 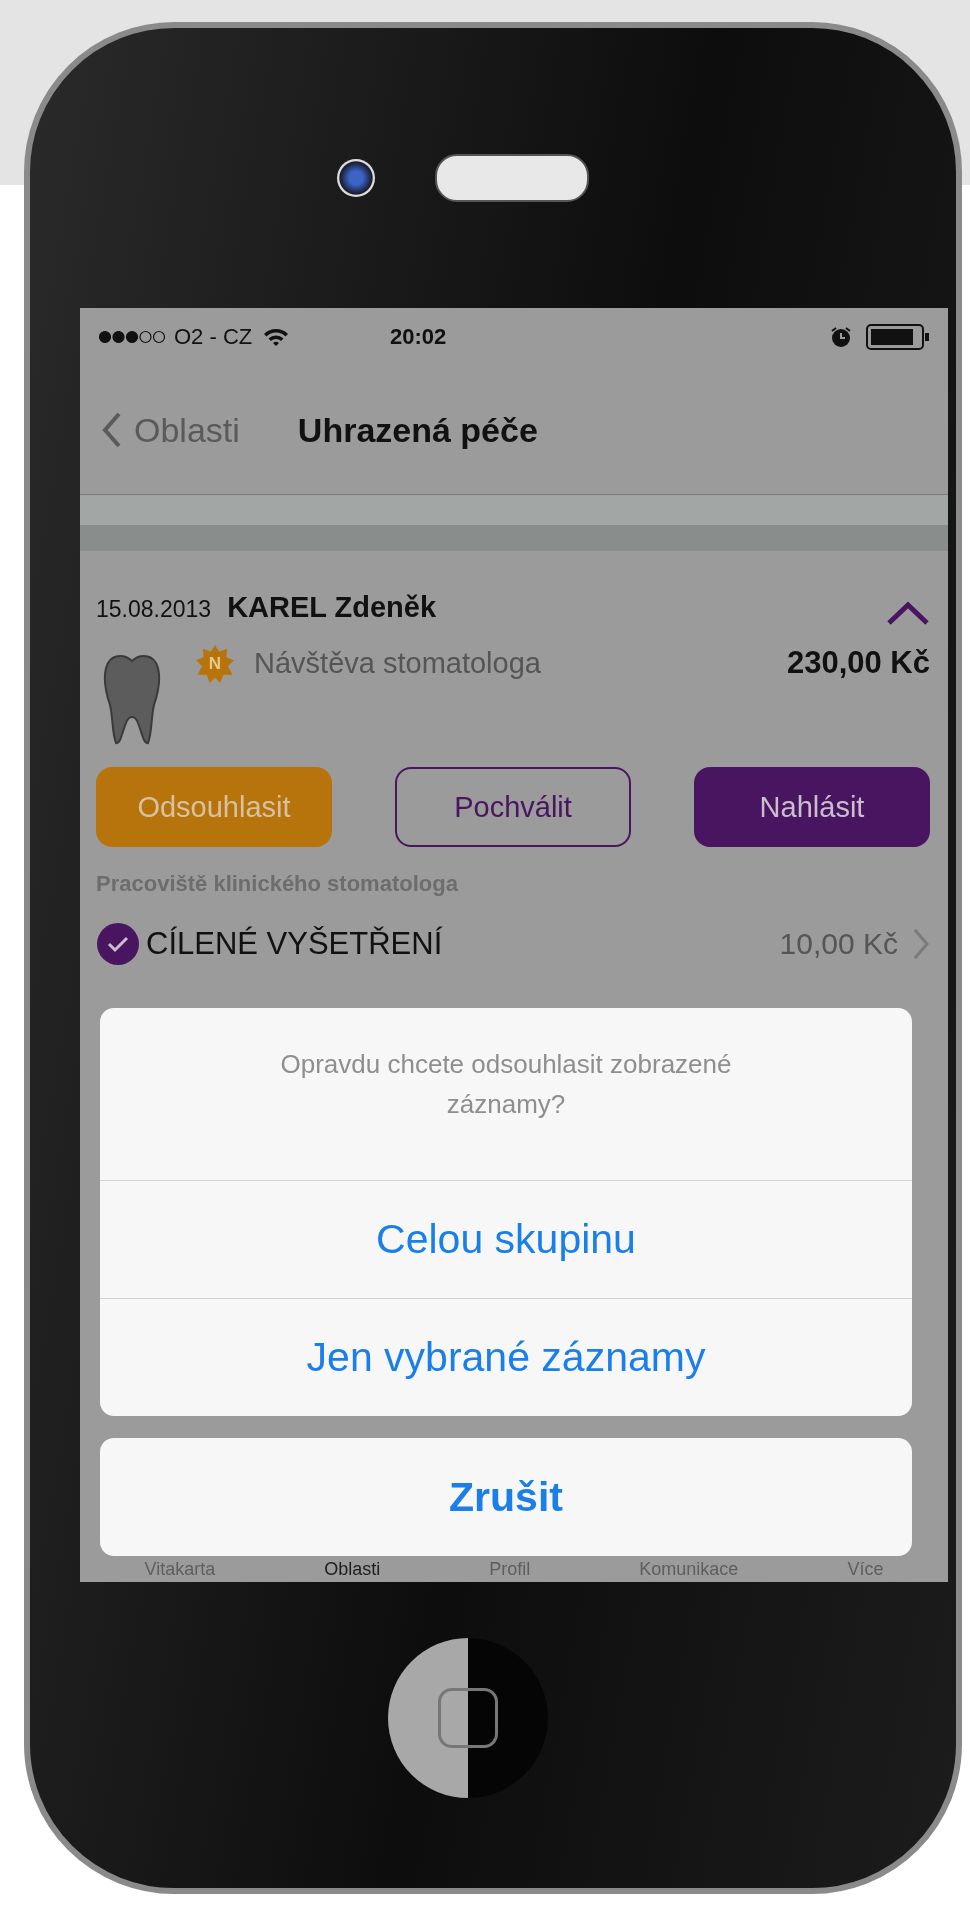 What do you see at coordinates (858, 663) in the screenshot?
I see `visit-amount: 230,00 Kč` at bounding box center [858, 663].